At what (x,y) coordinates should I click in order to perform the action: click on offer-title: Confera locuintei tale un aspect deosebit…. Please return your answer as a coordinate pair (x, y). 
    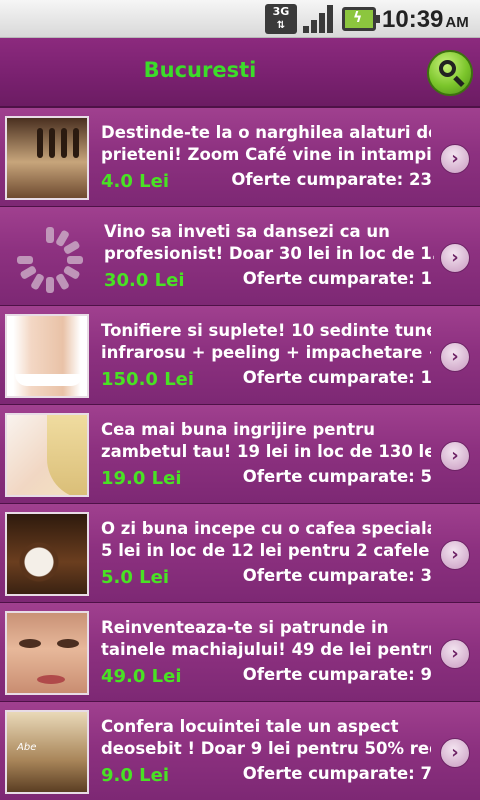
    Looking at the image, I should click on (266, 737).